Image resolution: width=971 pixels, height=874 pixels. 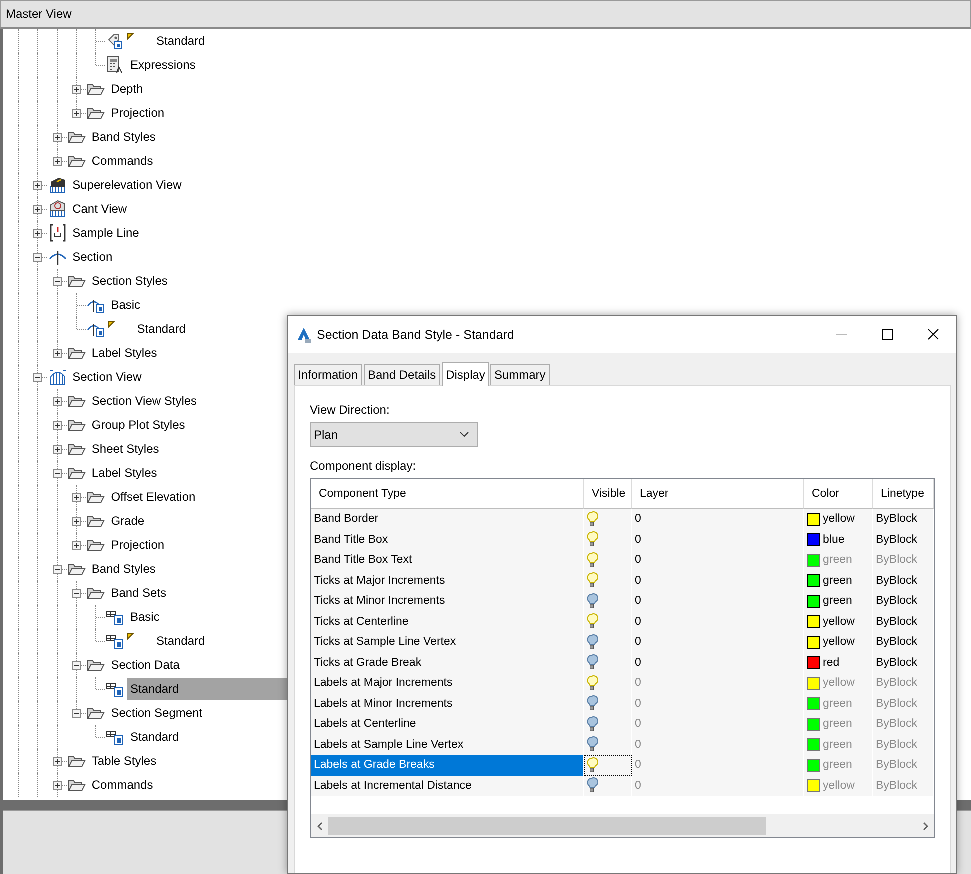 I want to click on tree-item: Section, so click(x=93, y=257).